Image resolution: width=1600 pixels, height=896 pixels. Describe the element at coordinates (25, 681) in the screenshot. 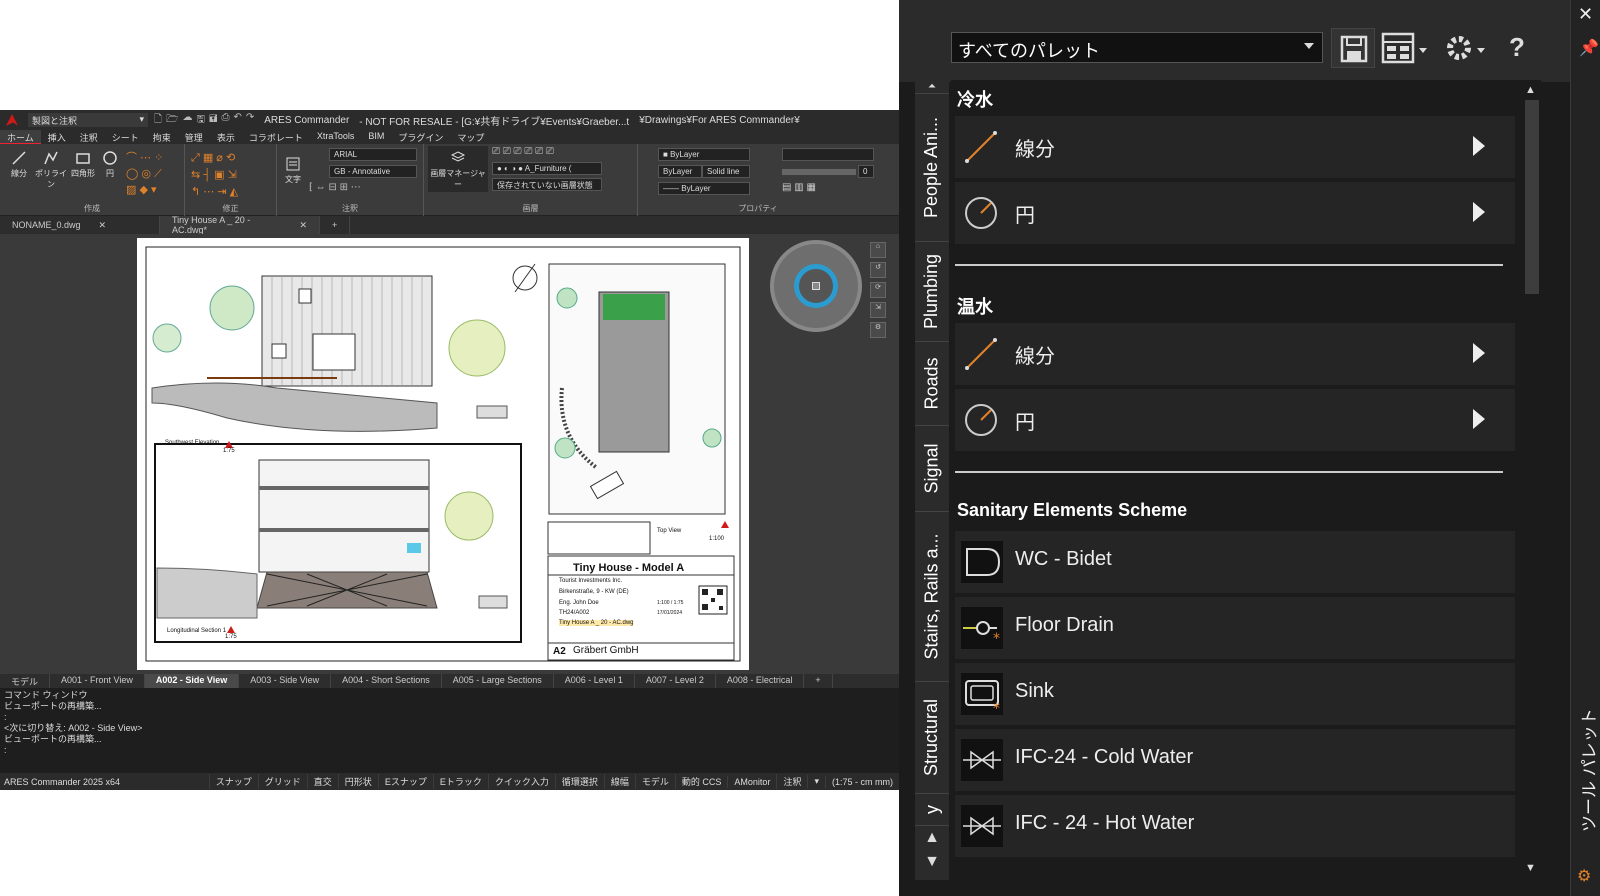

I see `layout-tab-model: モデル` at that location.